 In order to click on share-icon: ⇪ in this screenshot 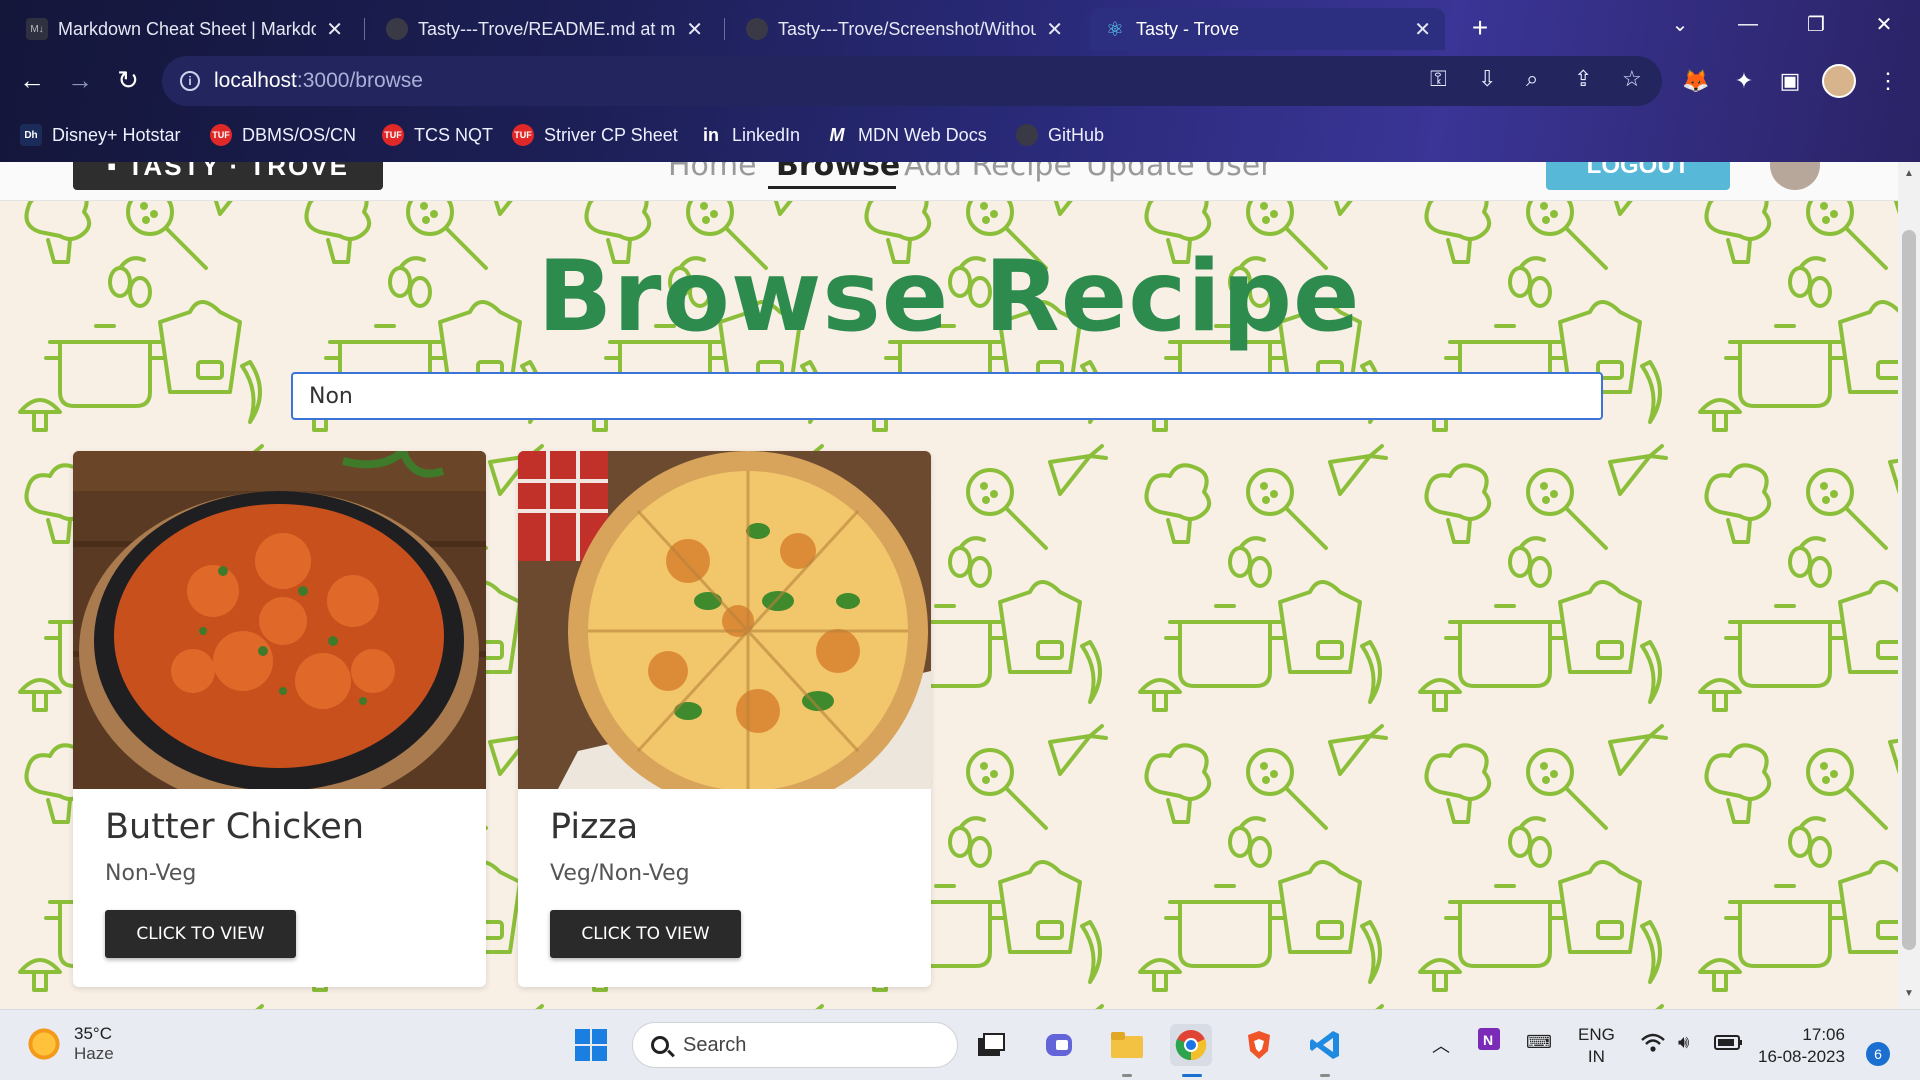, I will do `click(1583, 79)`.